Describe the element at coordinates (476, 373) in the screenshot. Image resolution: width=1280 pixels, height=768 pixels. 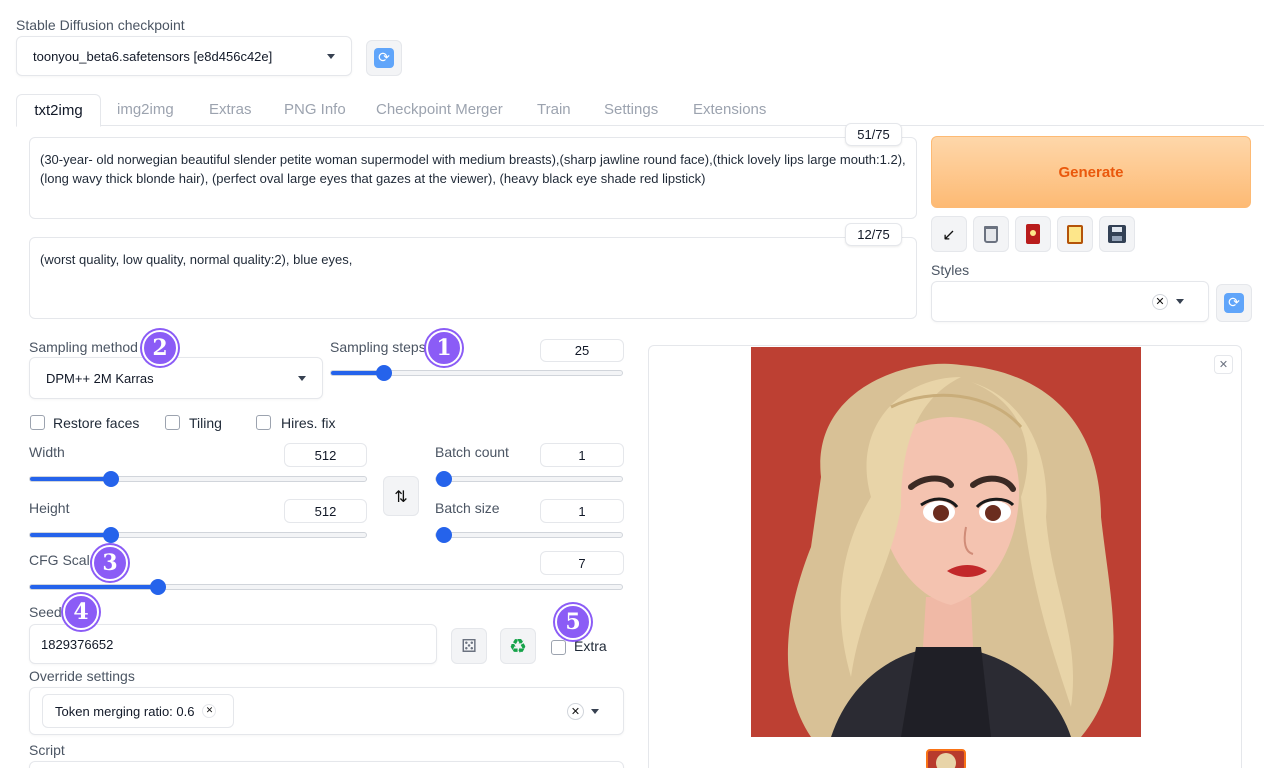
I see `sampling-steps-slider` at that location.